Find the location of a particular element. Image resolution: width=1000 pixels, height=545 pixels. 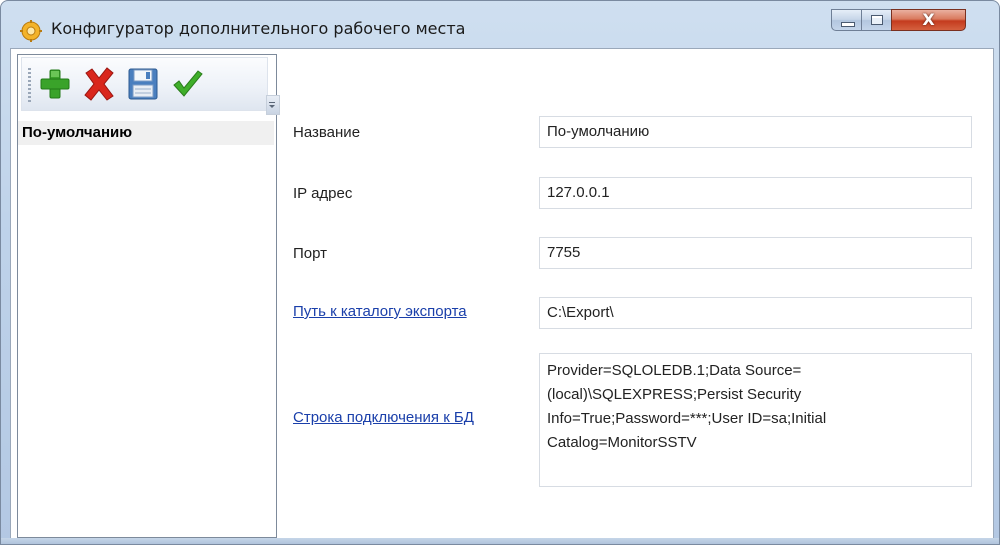

minimize-button is located at coordinates (846, 20).